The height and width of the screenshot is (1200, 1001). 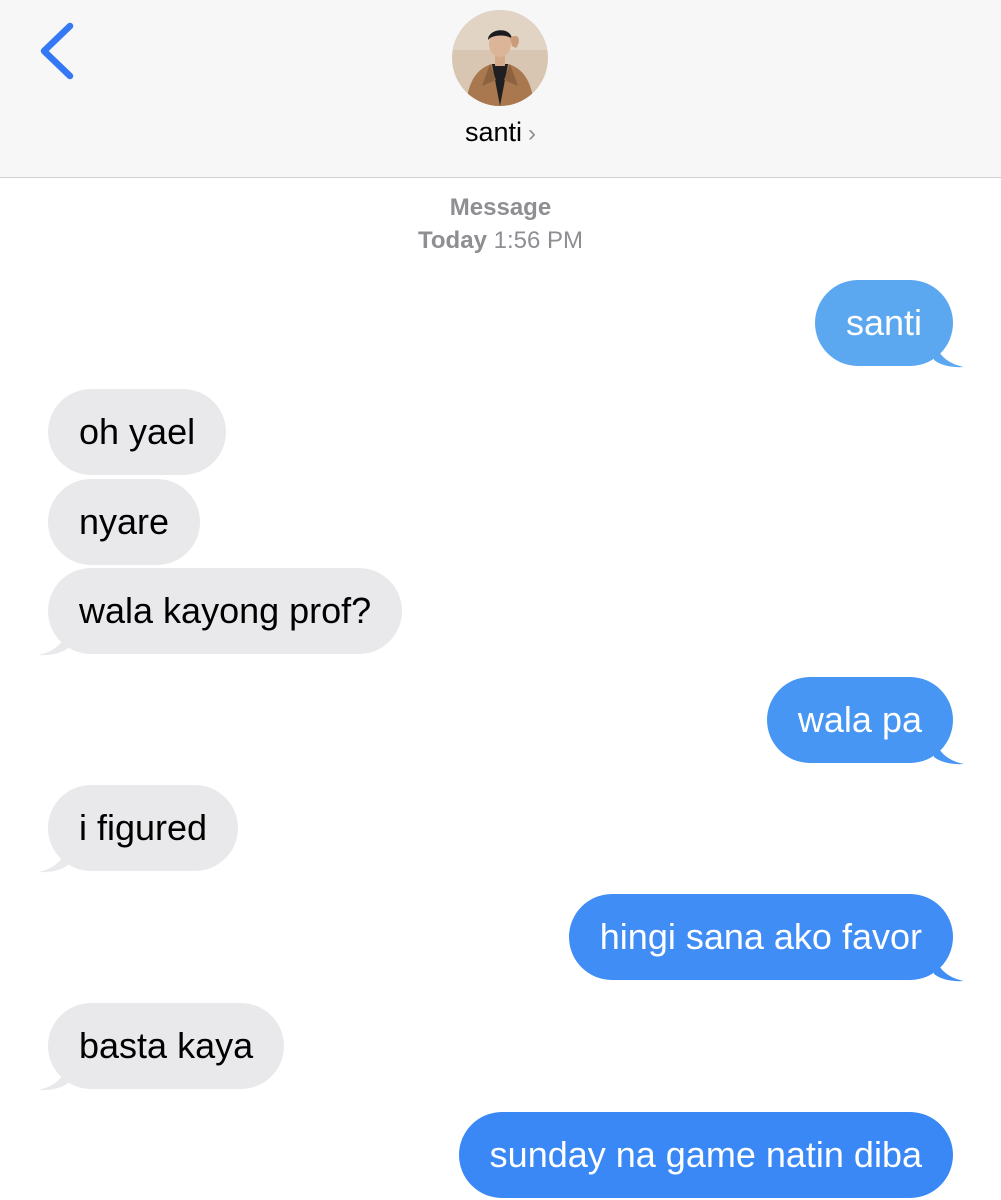 What do you see at coordinates (225, 610) in the screenshot?
I see `message-text: wala kayong prof?` at bounding box center [225, 610].